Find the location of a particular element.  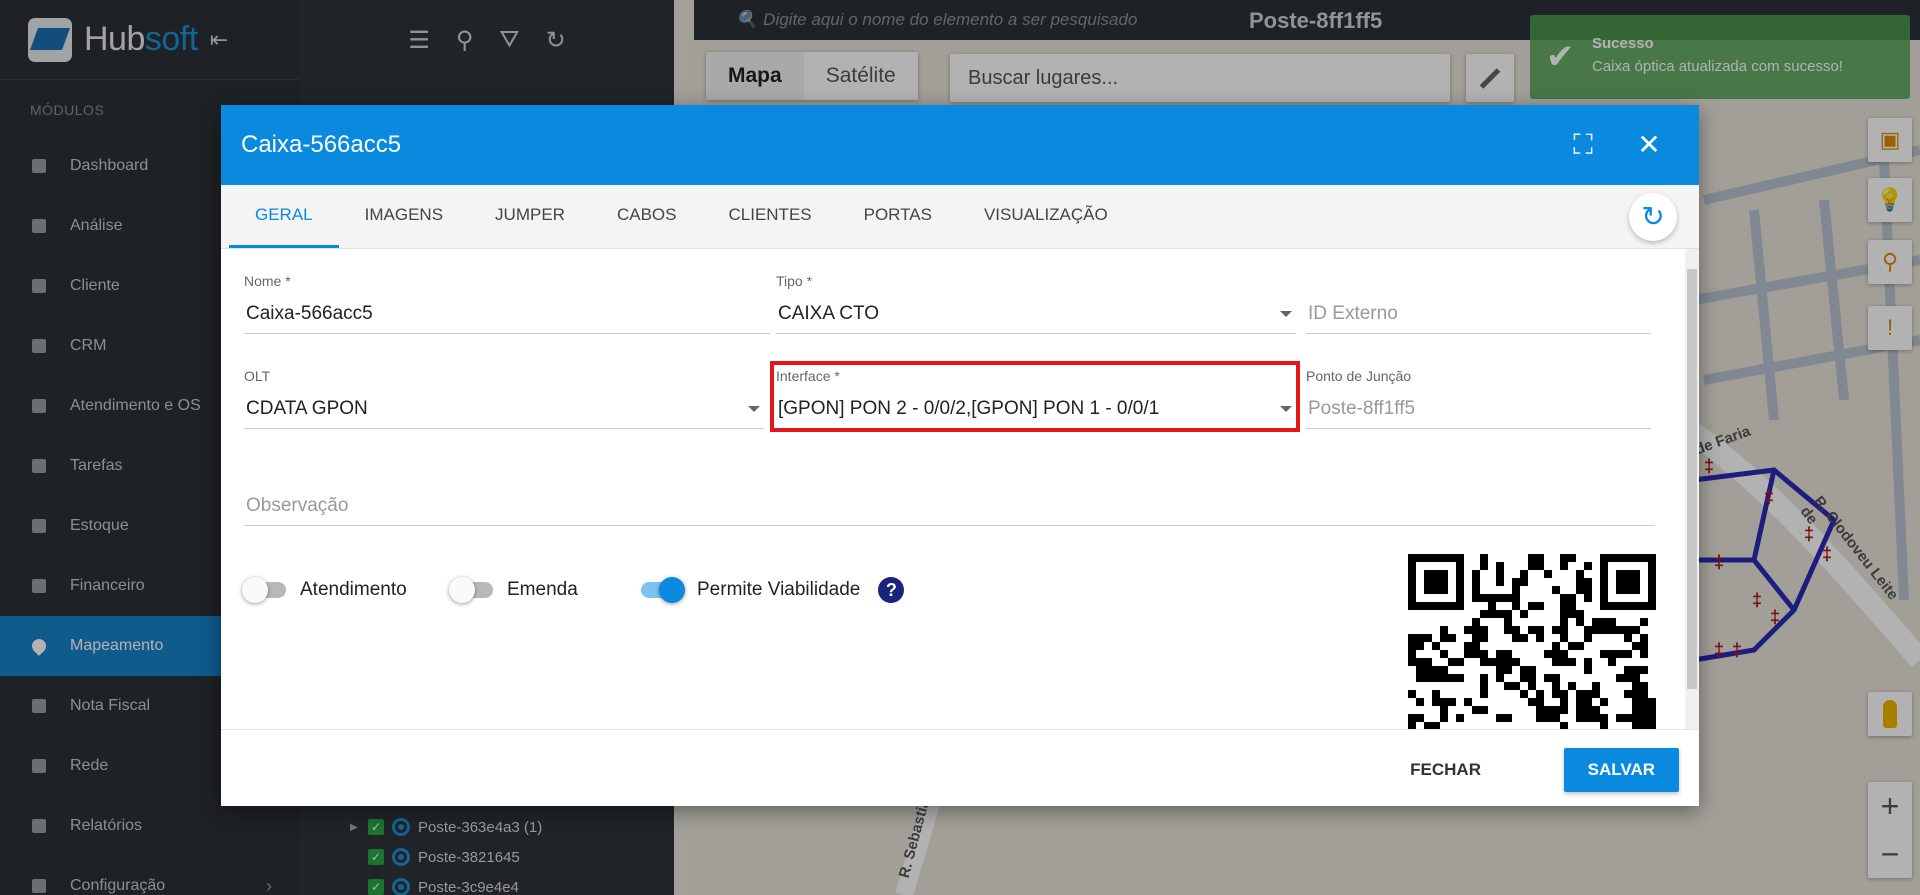

juncao-input: Poste-8ff1ff5 is located at coordinates (1478, 407).